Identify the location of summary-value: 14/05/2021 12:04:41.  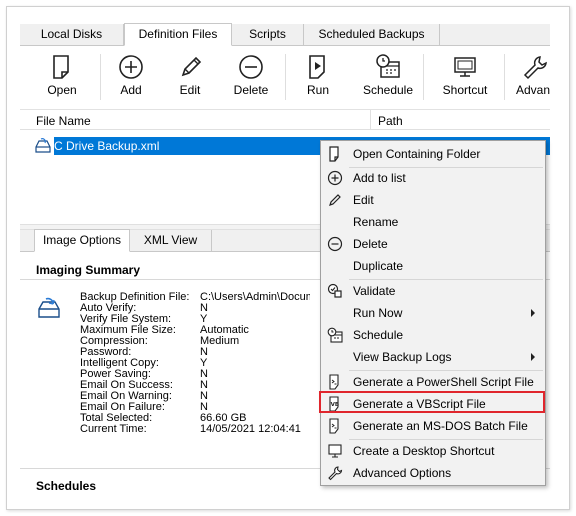
(250, 429).